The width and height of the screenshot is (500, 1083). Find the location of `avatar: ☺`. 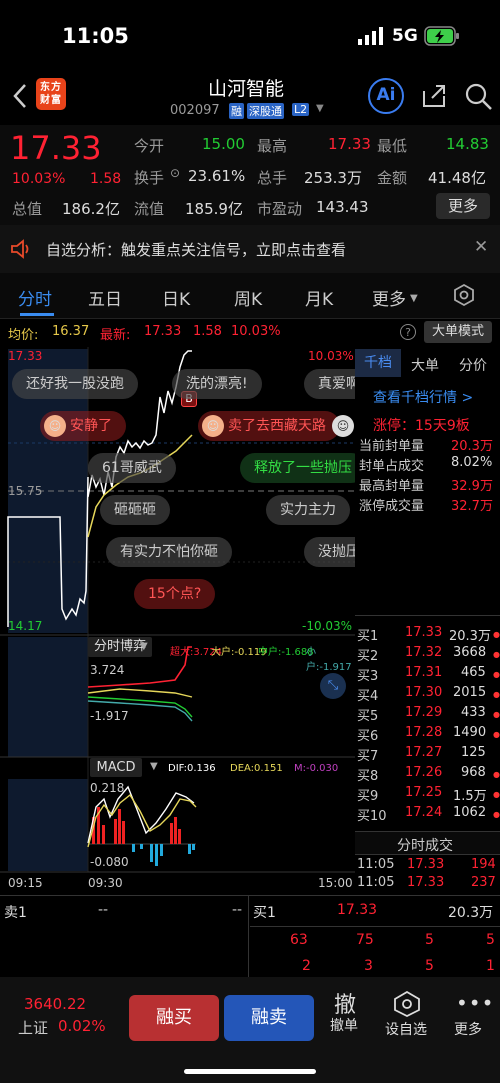

avatar: ☺ is located at coordinates (55, 426).